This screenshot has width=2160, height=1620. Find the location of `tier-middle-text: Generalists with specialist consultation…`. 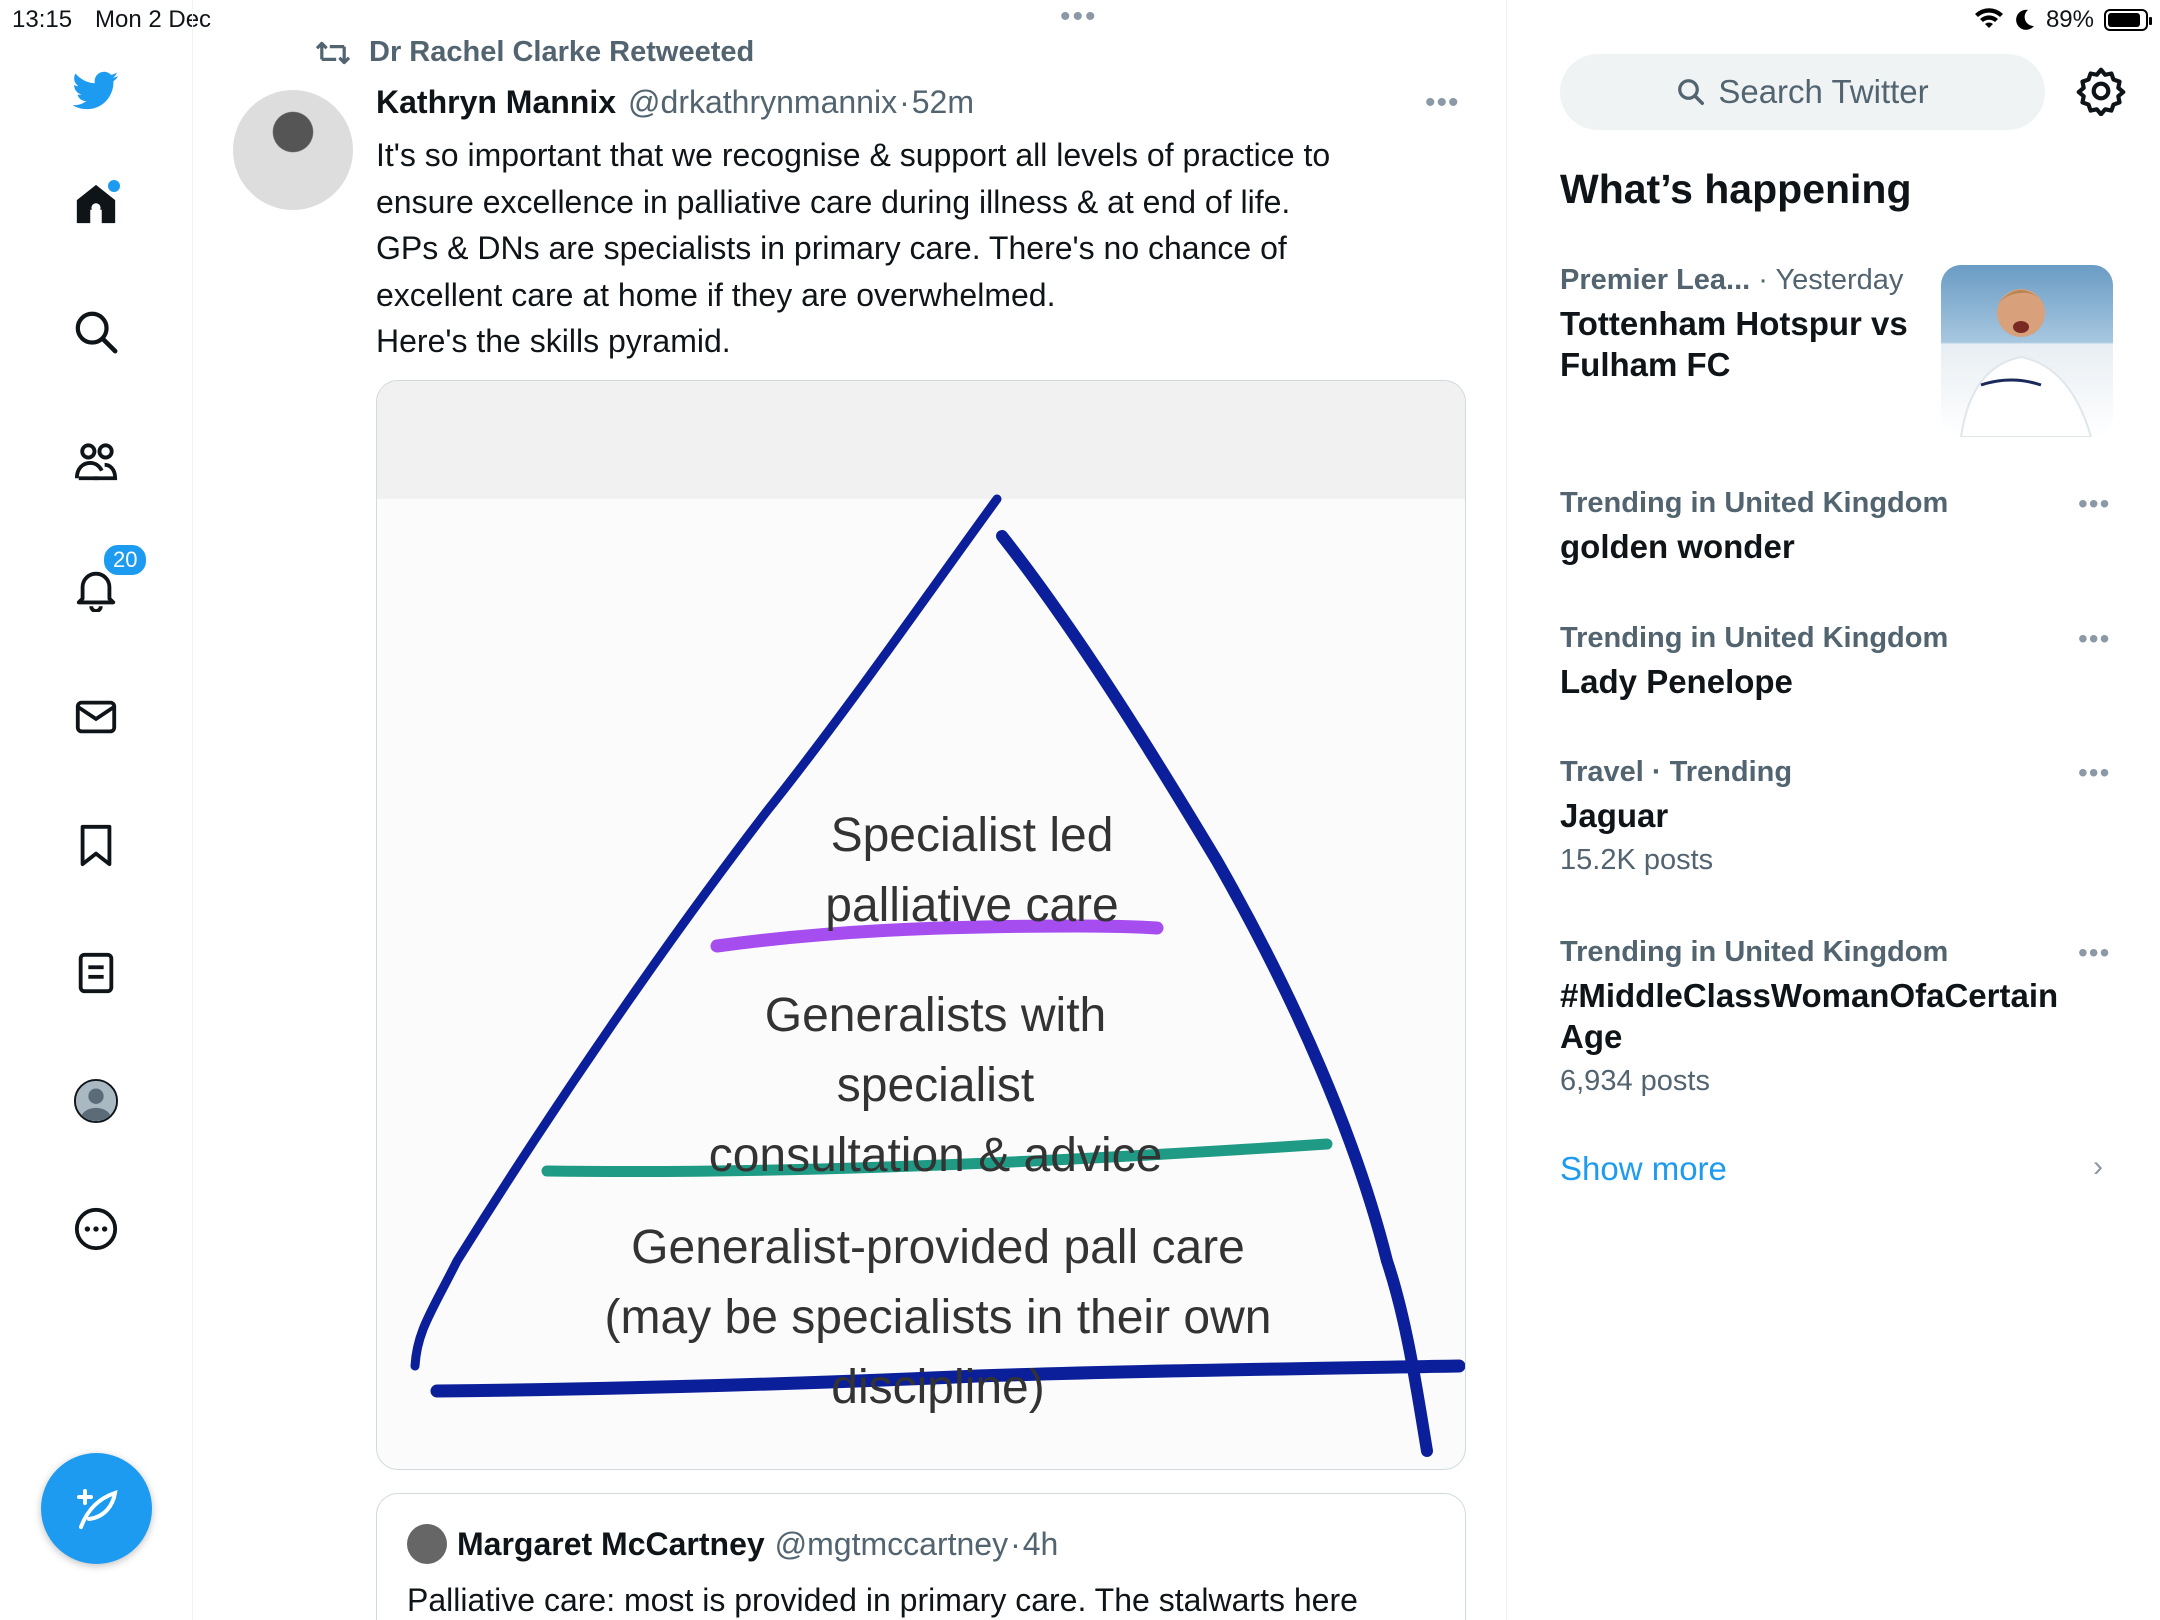

tier-middle-text: Generalists with specialist consultation… is located at coordinates (921, 1086).